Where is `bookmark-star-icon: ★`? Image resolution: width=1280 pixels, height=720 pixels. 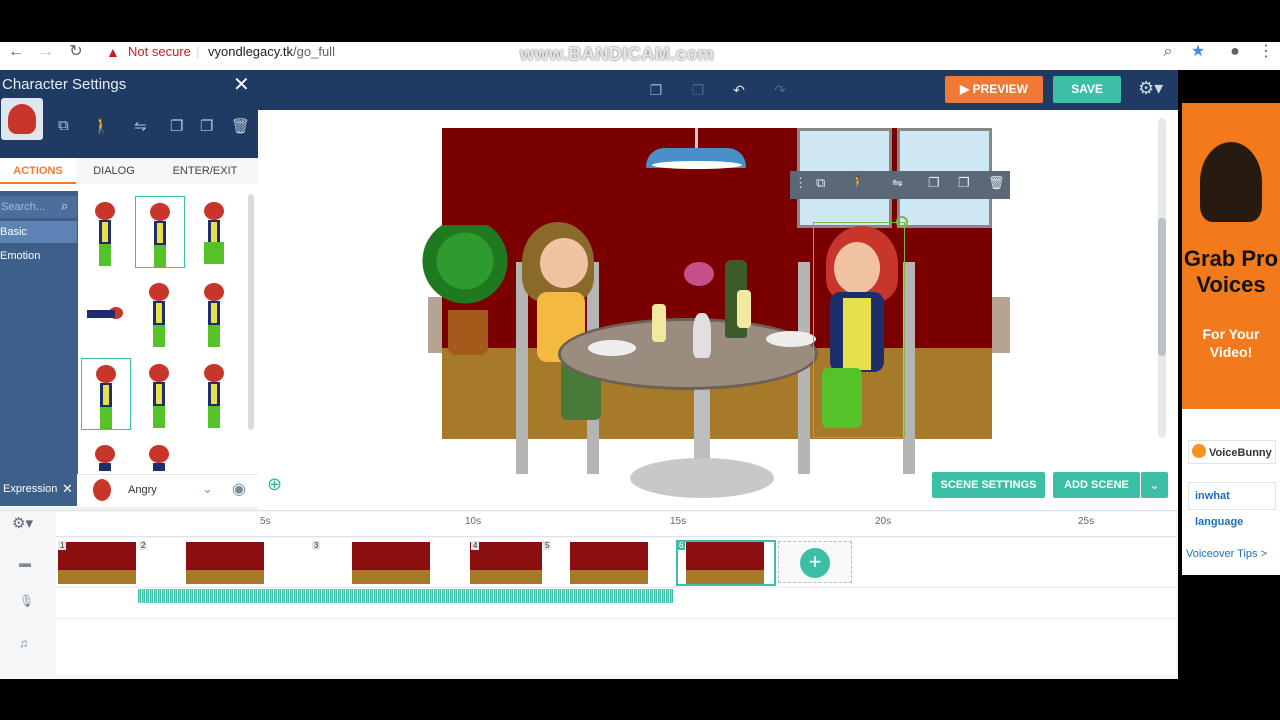 bookmark-star-icon: ★ is located at coordinates (1198, 52).